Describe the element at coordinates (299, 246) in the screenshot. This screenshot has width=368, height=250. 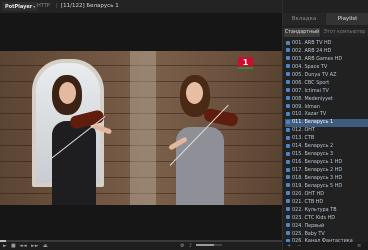
I see `remove-icon: −` at that location.